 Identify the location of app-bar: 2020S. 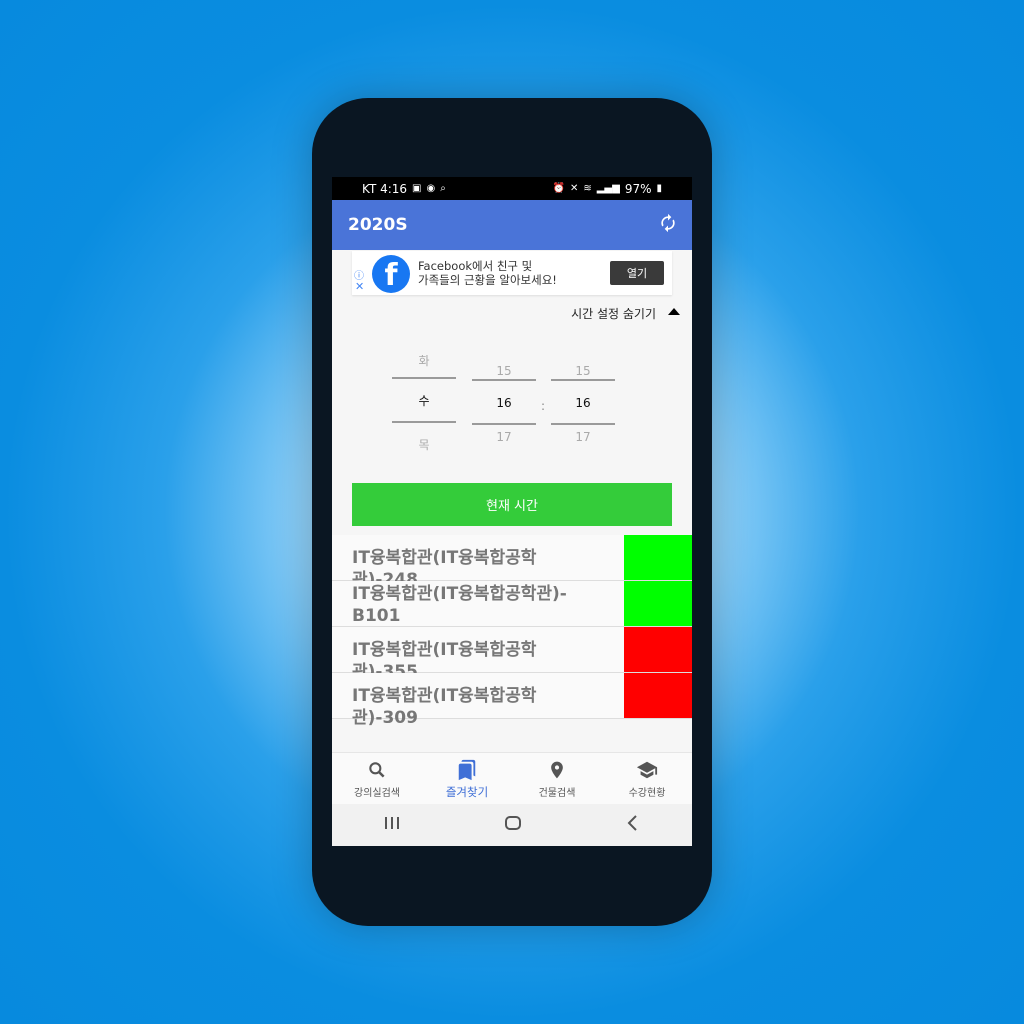
(512, 225).